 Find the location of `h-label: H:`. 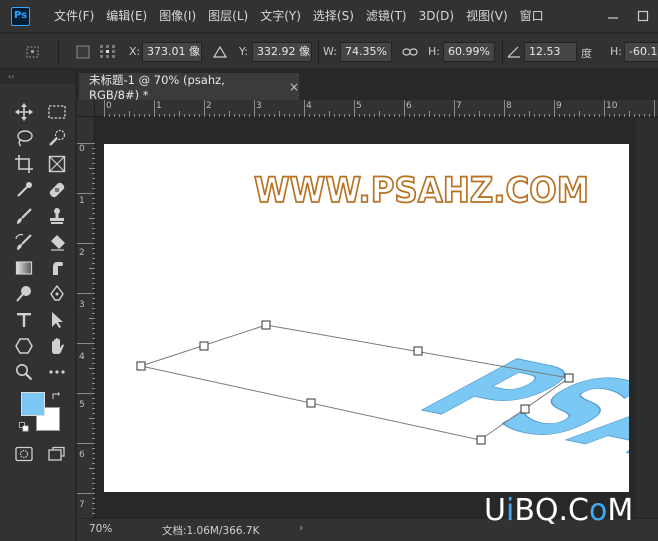

h-label: H: is located at coordinates (434, 51).